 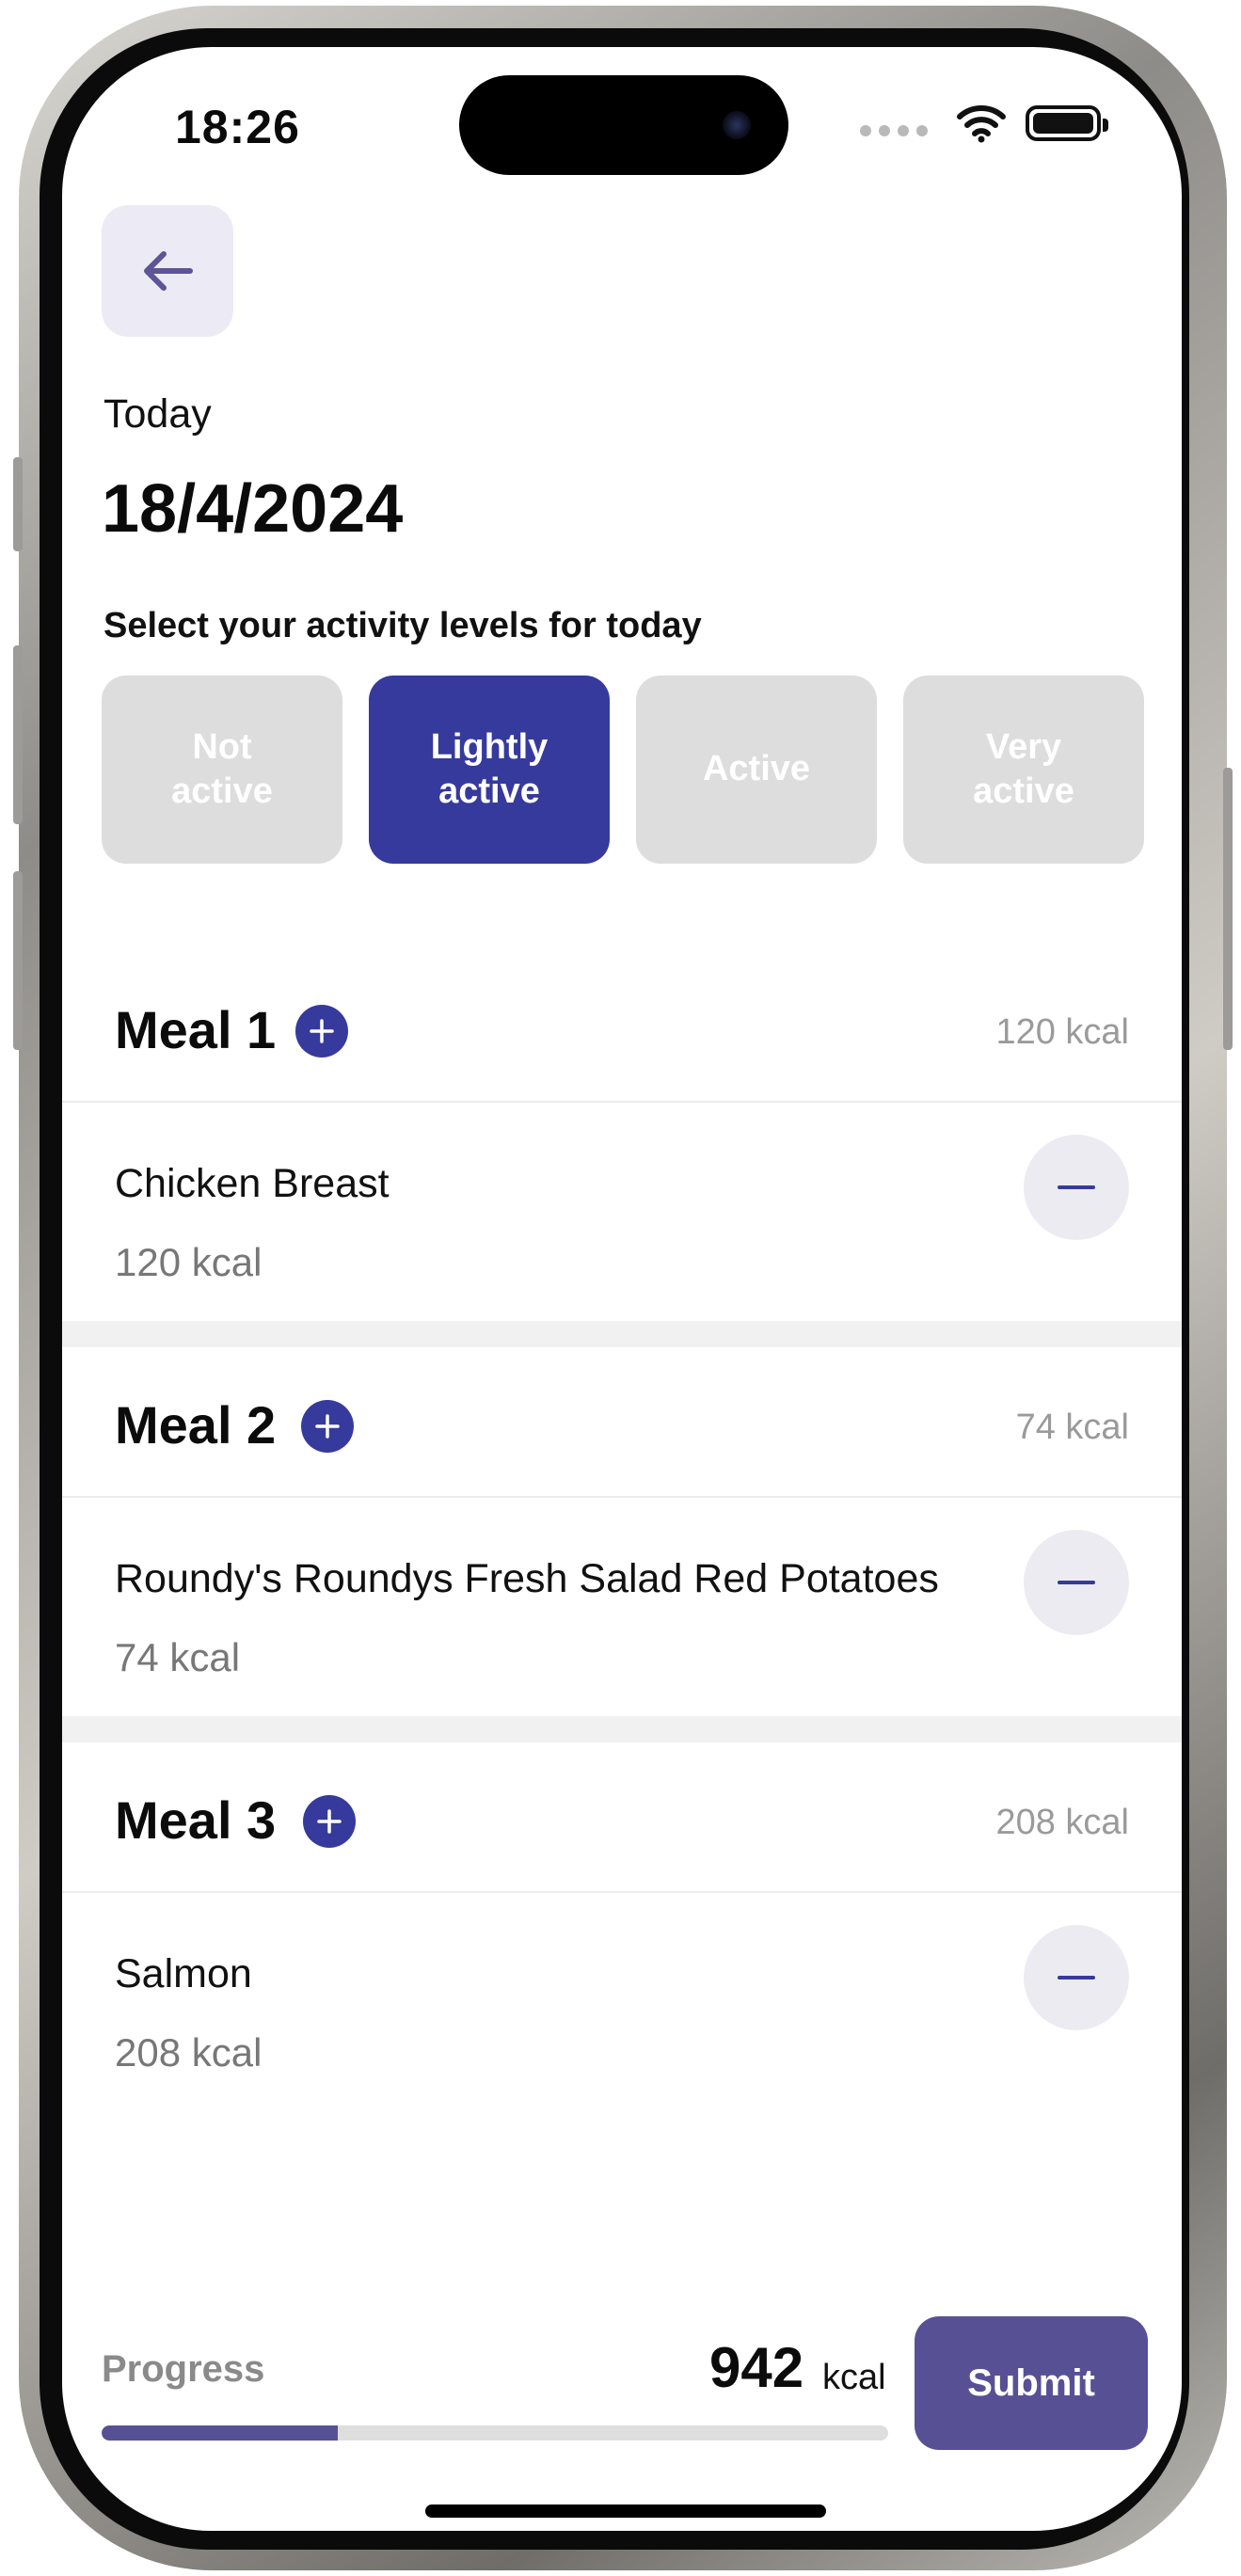 I want to click on meal-header: Meal 3 208 kcal, so click(x=622, y=1817).